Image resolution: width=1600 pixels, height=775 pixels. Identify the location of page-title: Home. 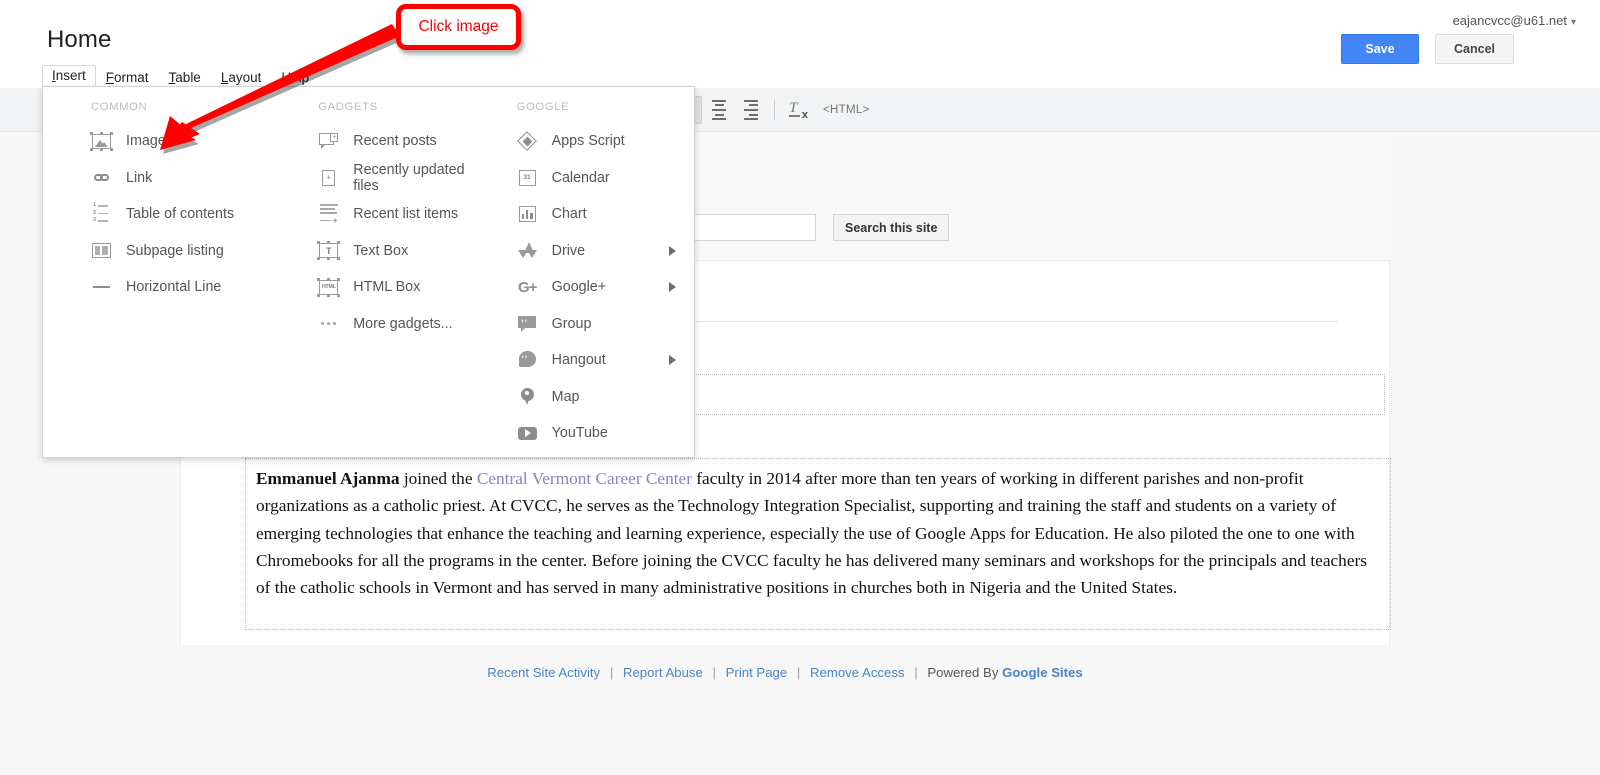
(79, 39).